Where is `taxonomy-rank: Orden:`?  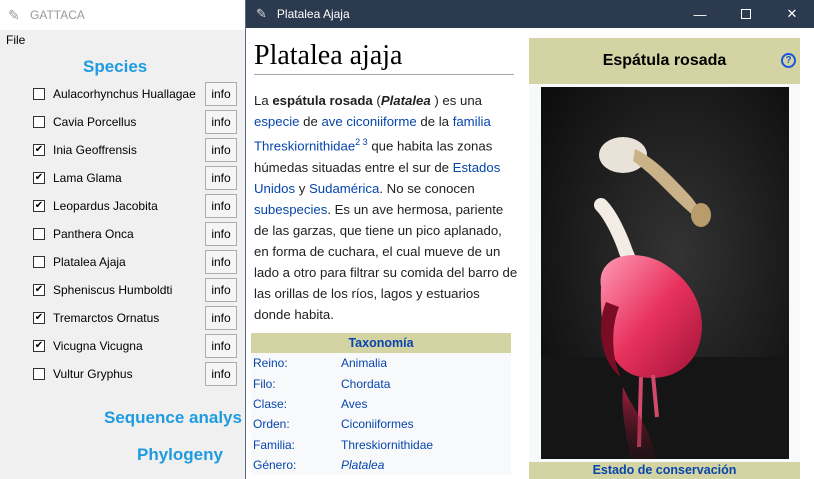 taxonomy-rank: Orden: is located at coordinates (271, 424).